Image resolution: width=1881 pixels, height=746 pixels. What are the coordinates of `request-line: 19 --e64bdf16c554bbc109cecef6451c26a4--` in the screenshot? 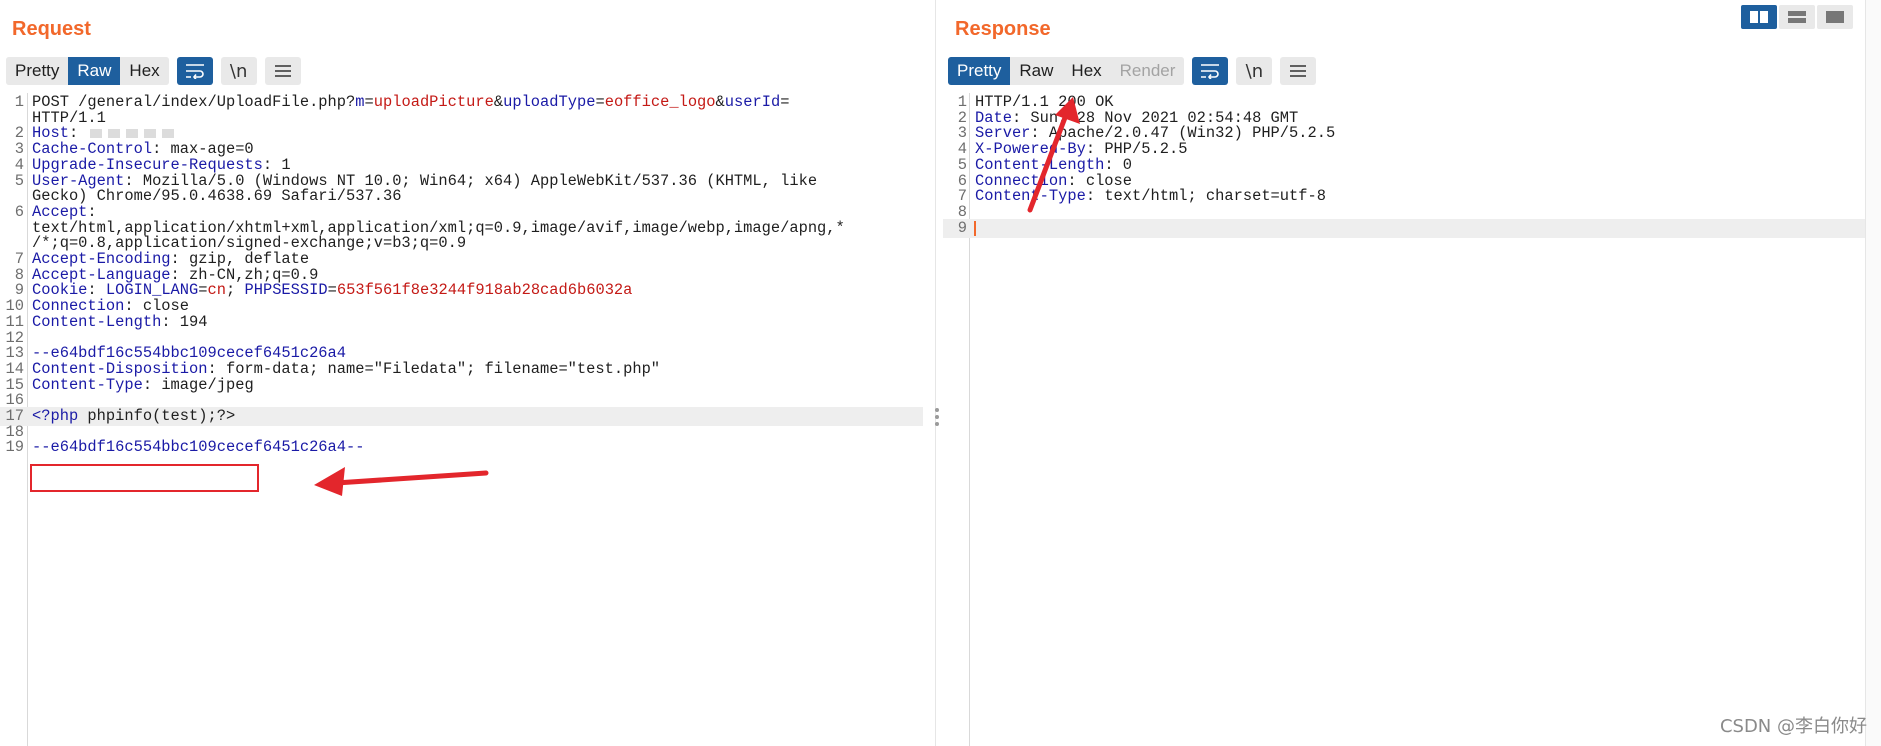 It's located at (461, 447).